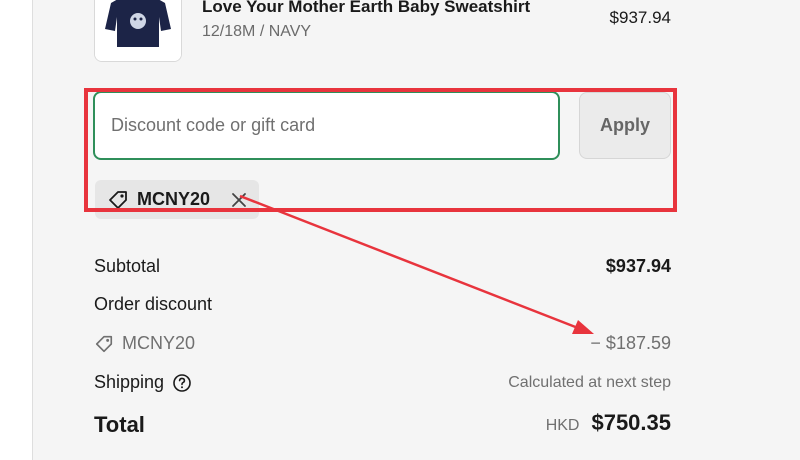  I want to click on discount-amount: − $187.59, so click(630, 343).